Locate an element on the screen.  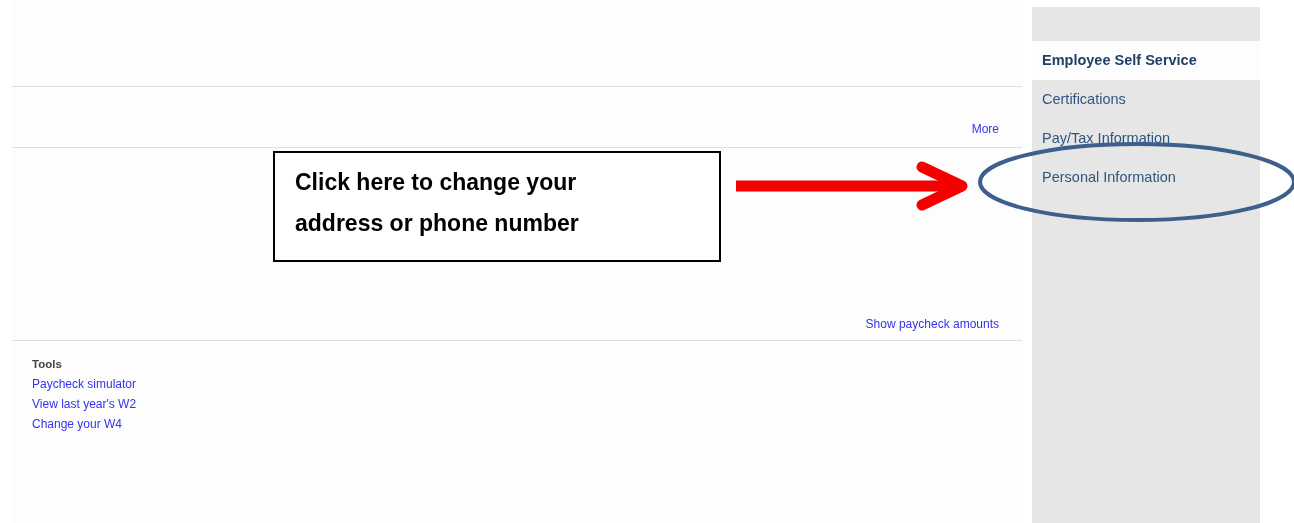
sidebar-item: Pay/Tax Information is located at coordinates (1146, 138).